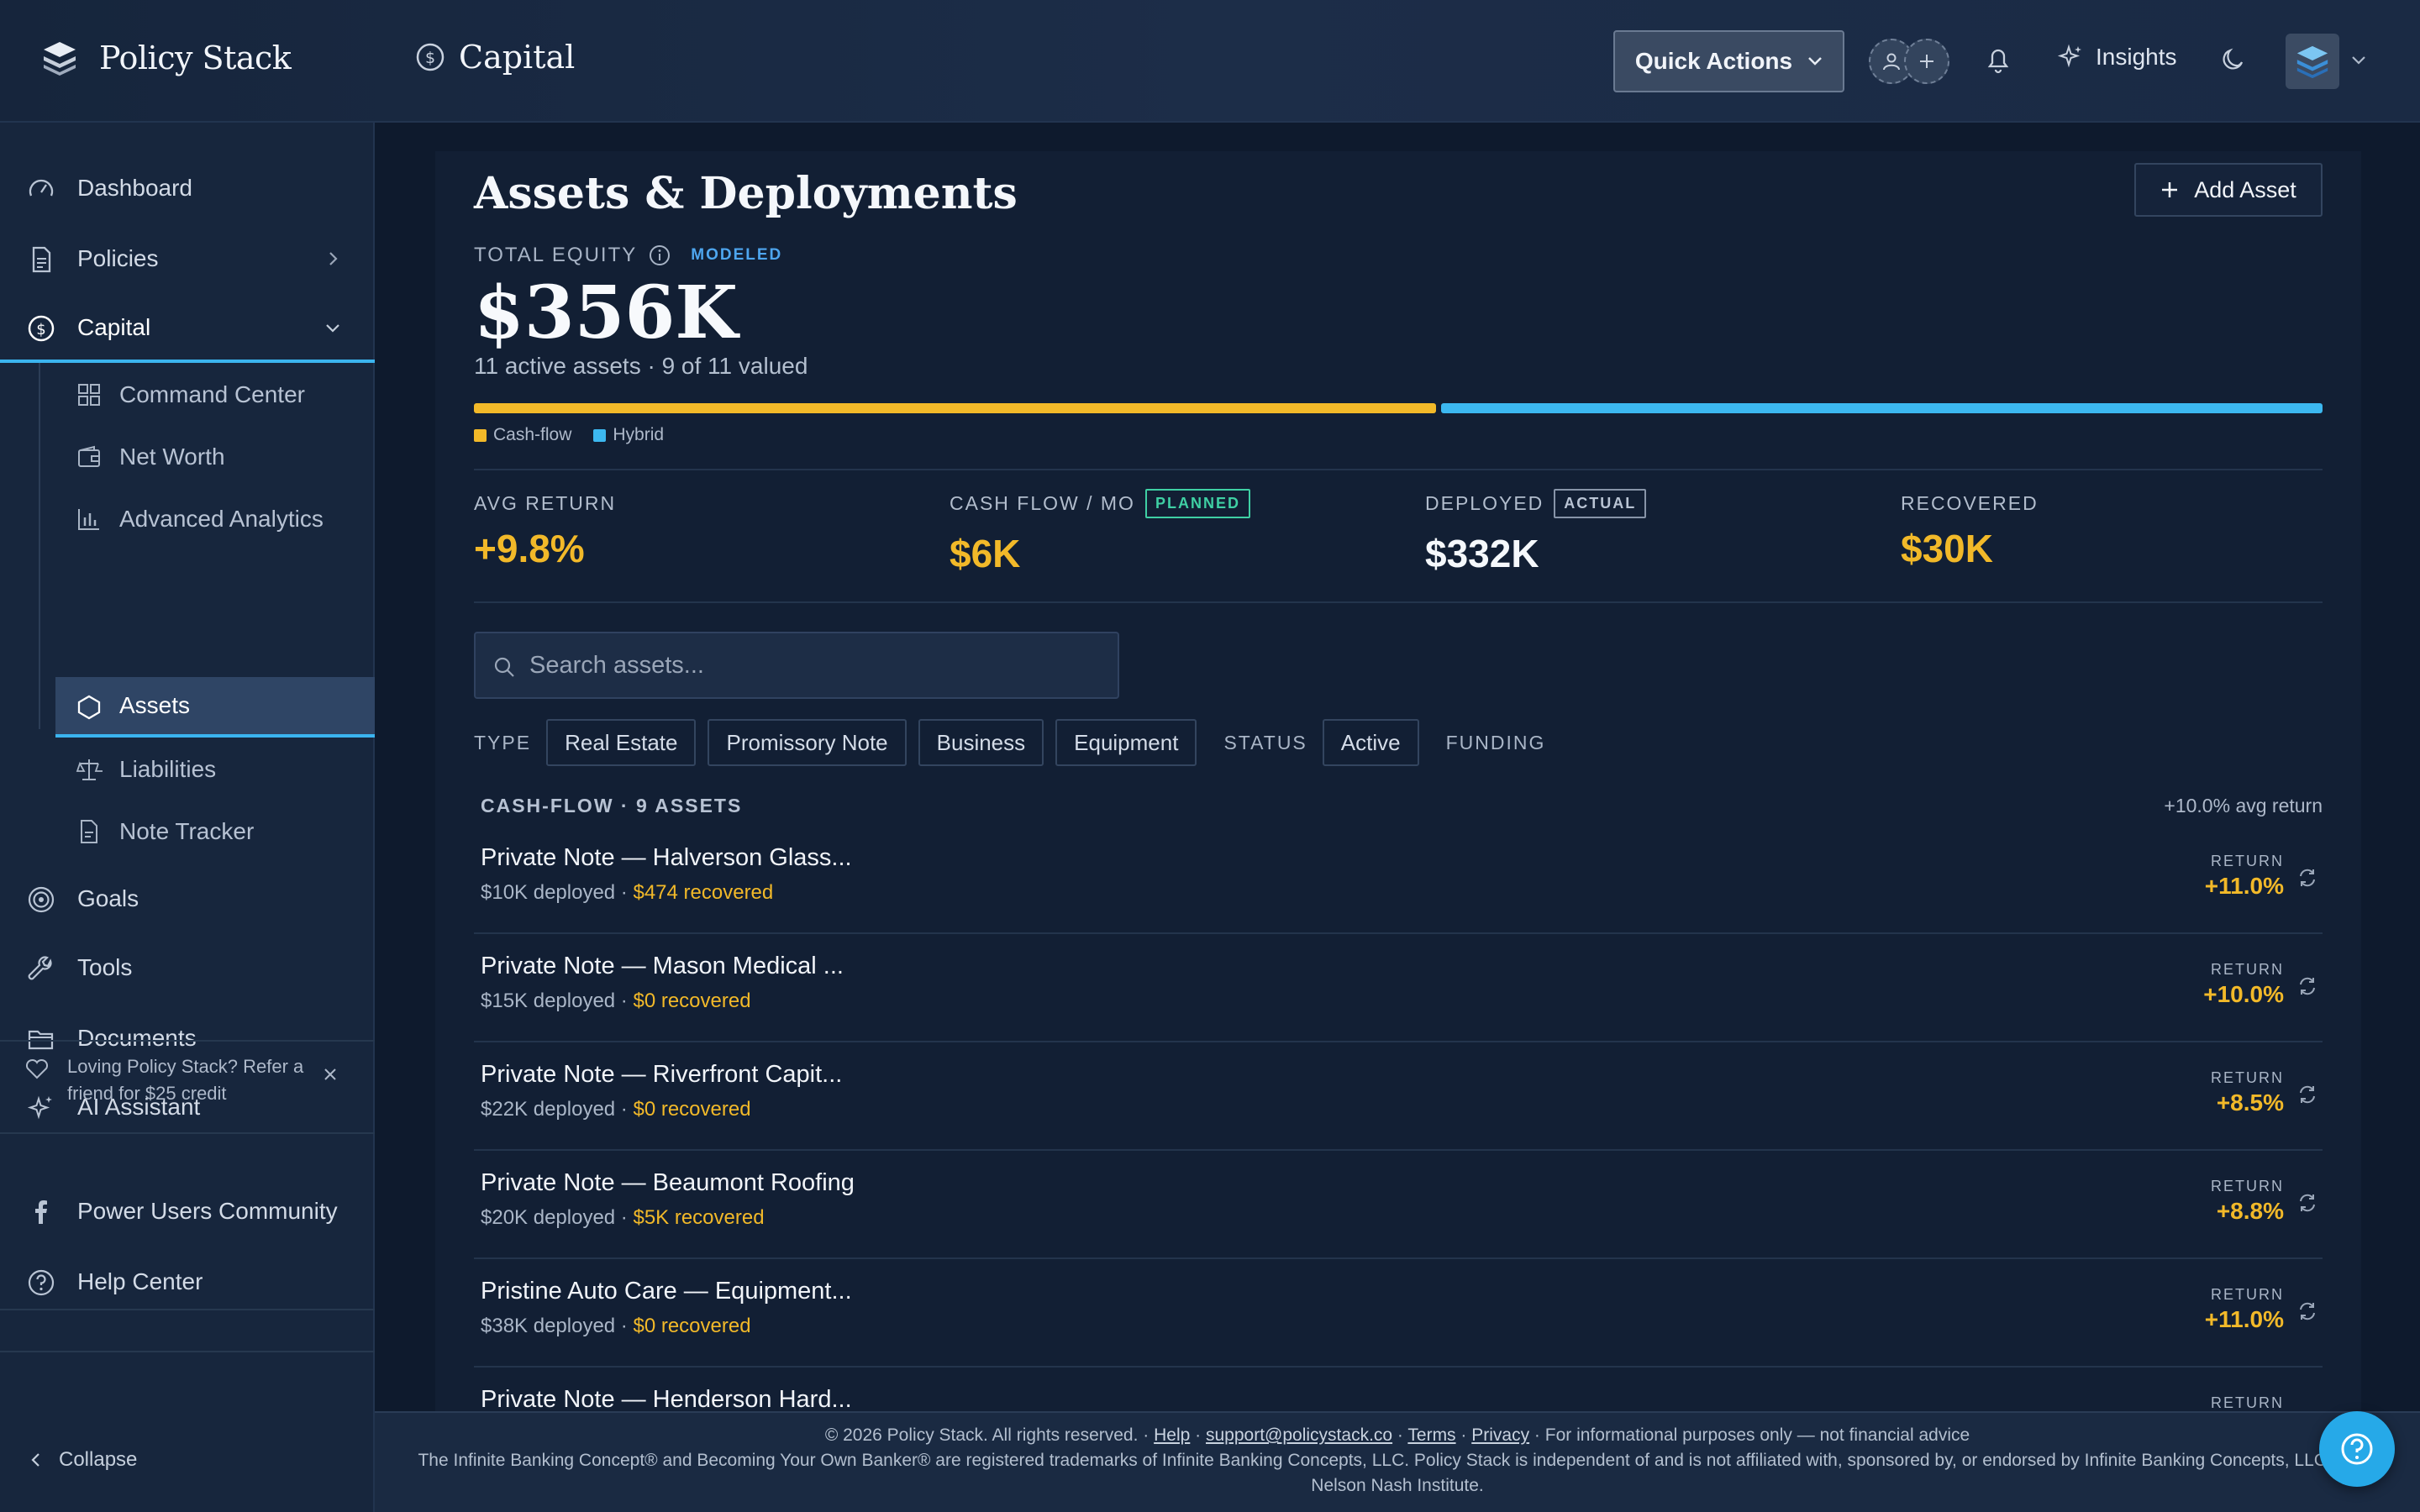 This screenshot has width=2420, height=1512. I want to click on sidebar-item-net-worth: Net Worth, so click(215, 457).